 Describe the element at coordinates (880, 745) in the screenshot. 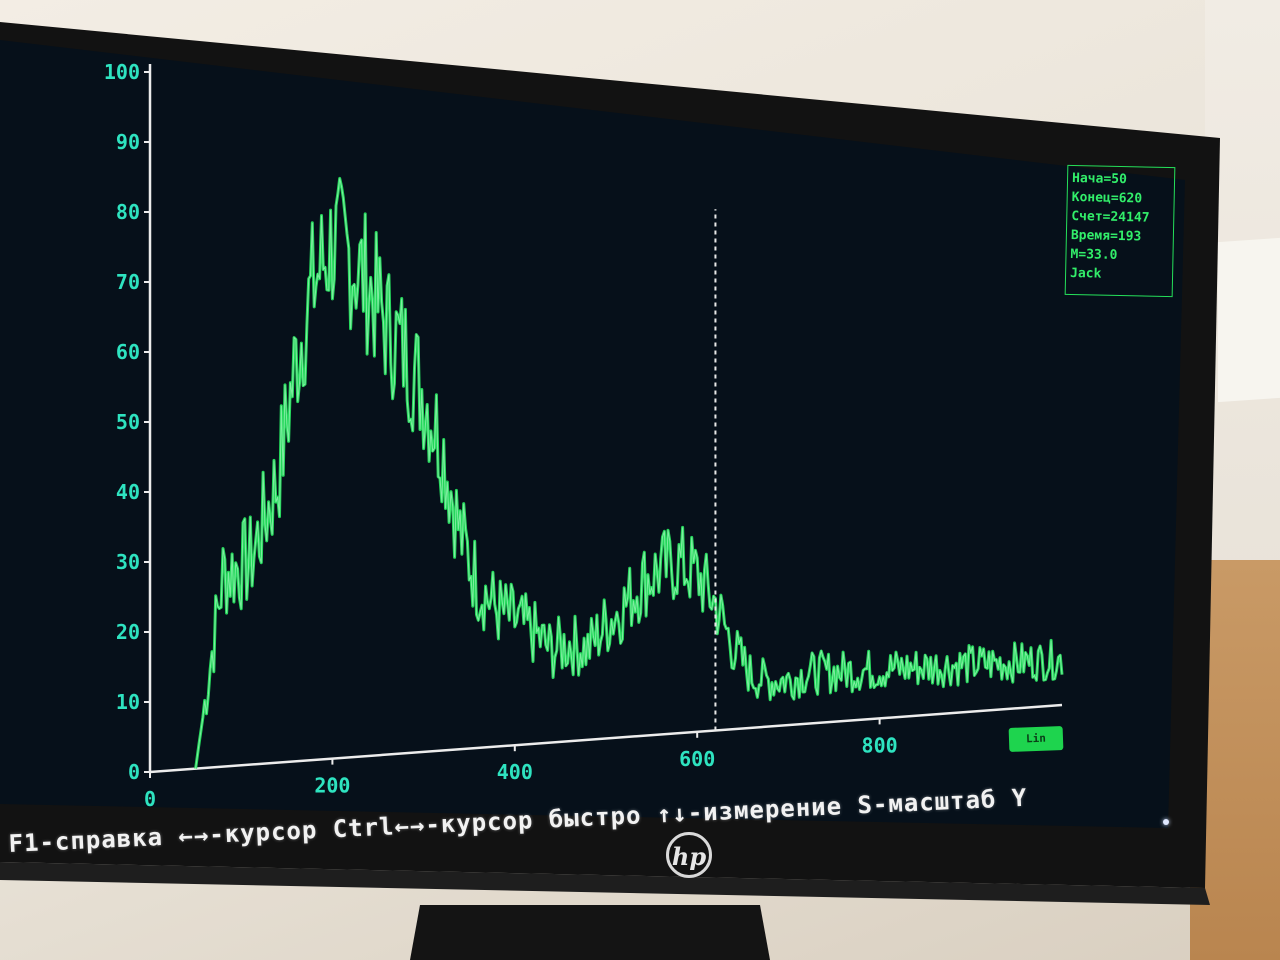

I see `x-tick-label: 800` at that location.